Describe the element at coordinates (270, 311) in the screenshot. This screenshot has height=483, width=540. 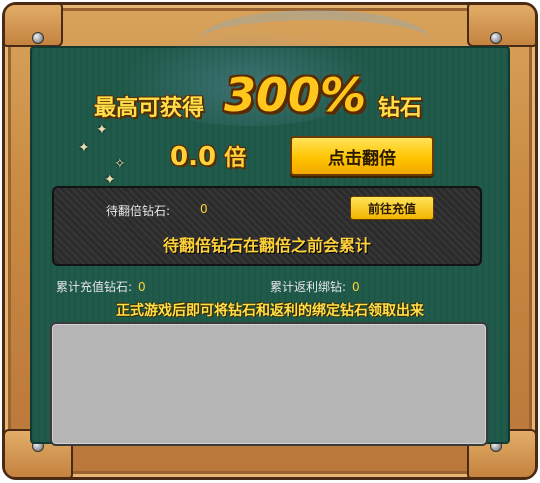
I see `claim-footnote: 正式游戏后即可将钻石和返利的绑定钻石领取出来` at that location.